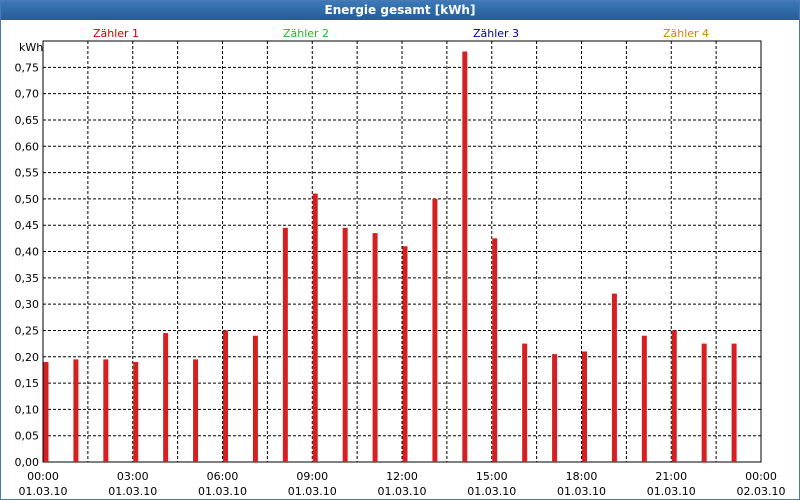 Image resolution: width=800 pixels, height=500 pixels. Describe the element at coordinates (27, 436) in the screenshot. I see `y-tick-label: 0,05` at that location.